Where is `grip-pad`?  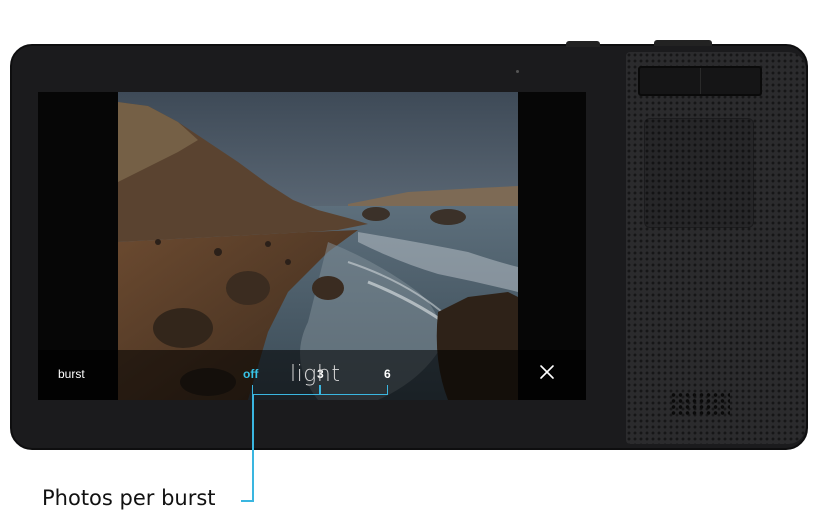
grip-pad is located at coordinates (699, 173).